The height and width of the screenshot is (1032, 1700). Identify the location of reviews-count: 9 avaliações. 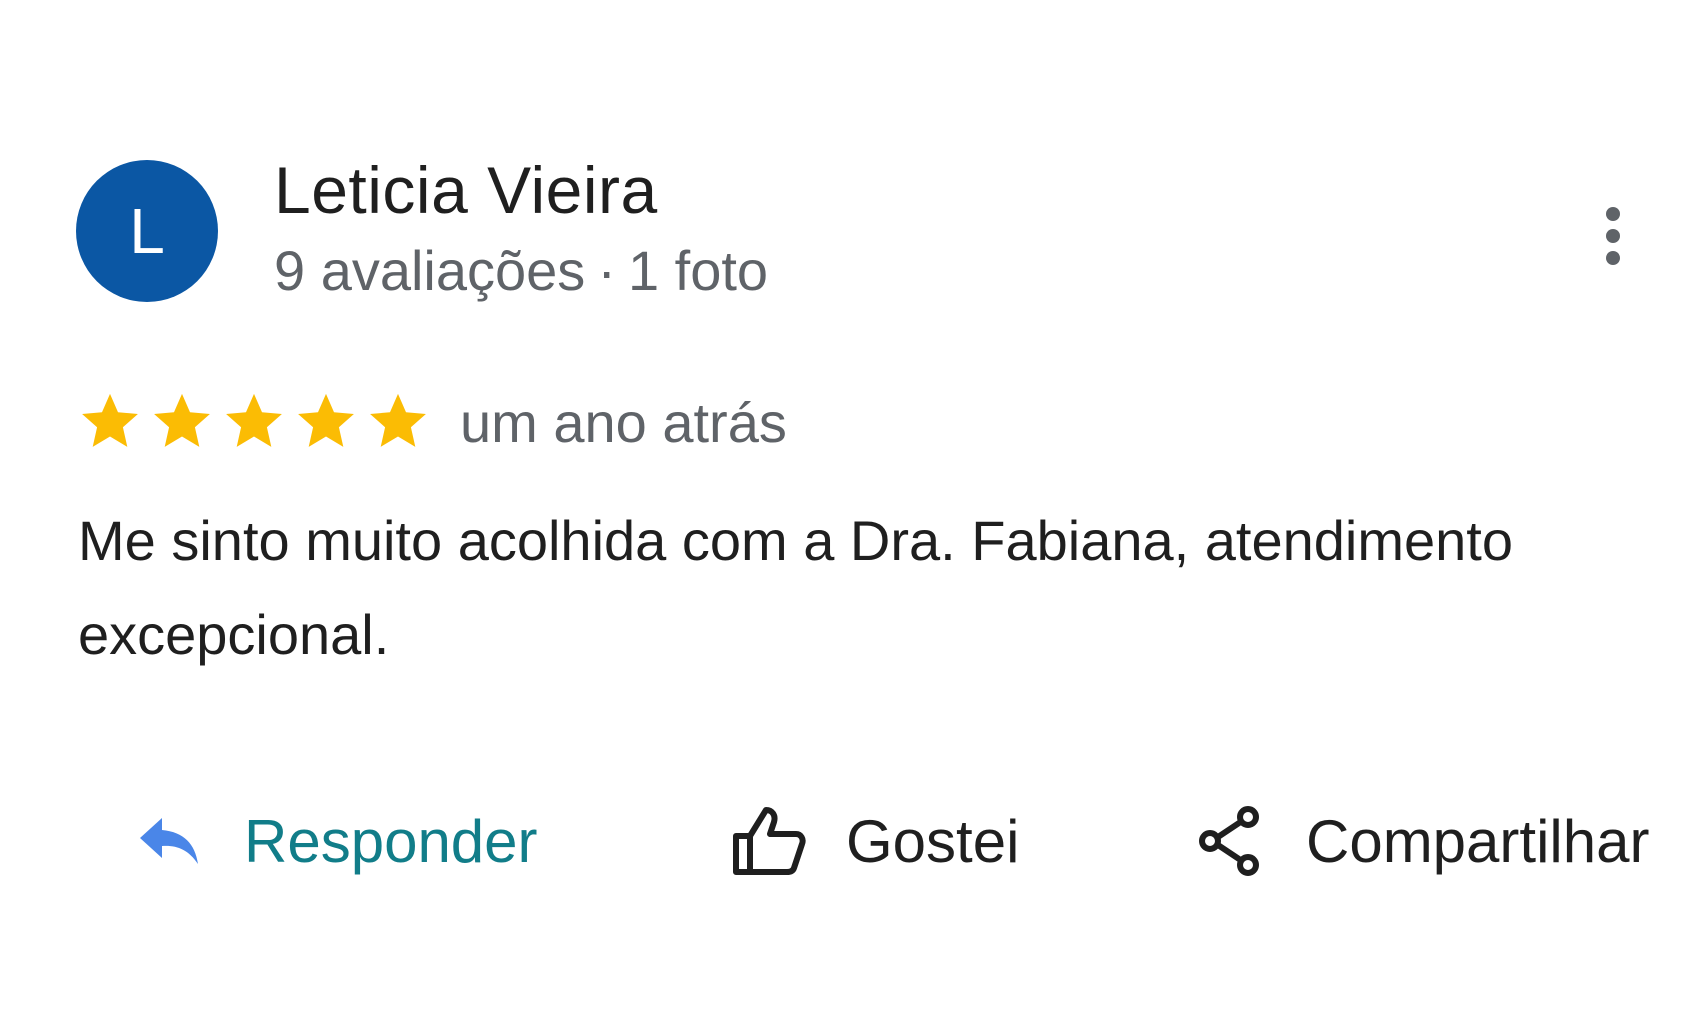
(430, 270).